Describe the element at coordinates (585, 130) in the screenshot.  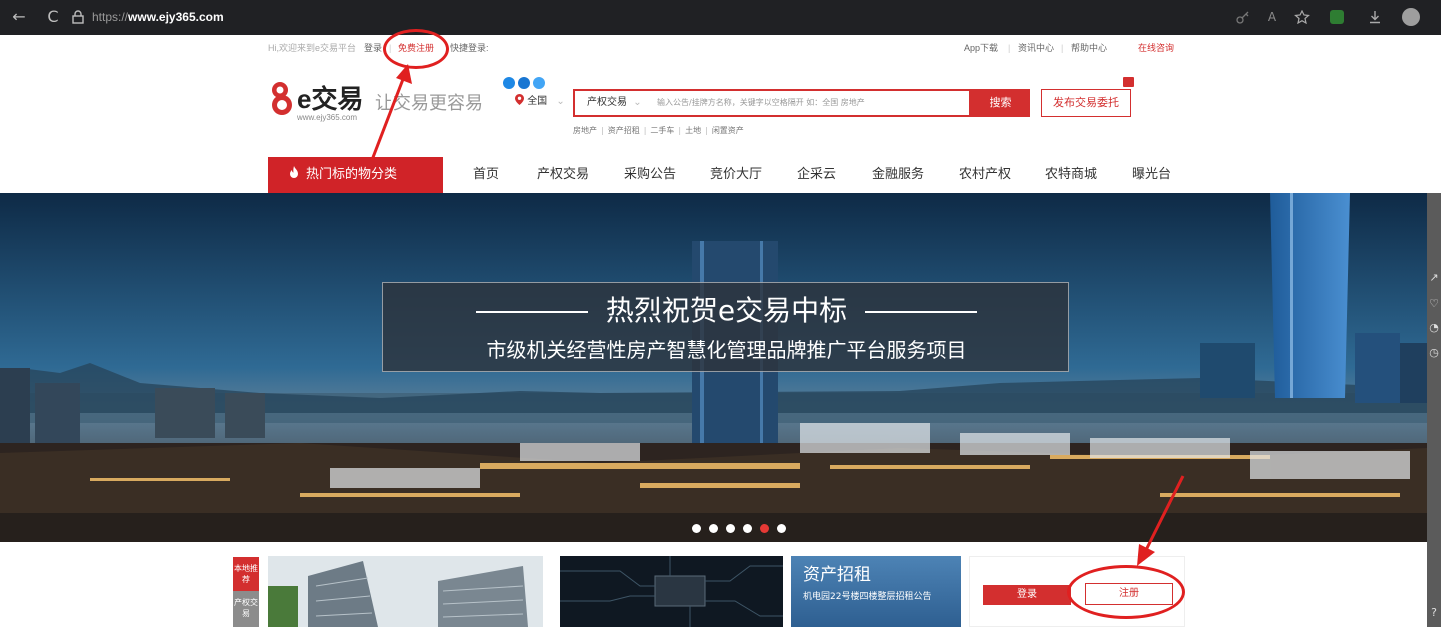
I see `hotword-link: 房地产` at that location.